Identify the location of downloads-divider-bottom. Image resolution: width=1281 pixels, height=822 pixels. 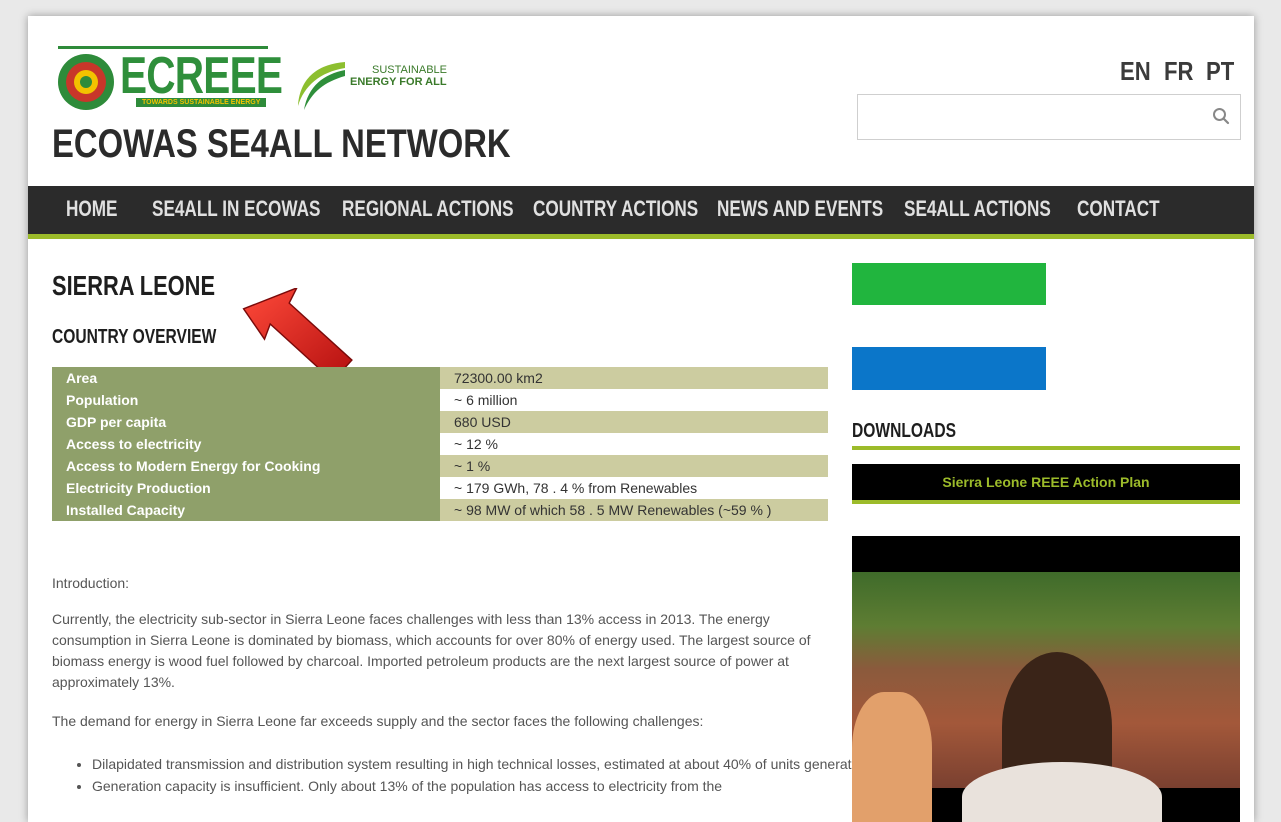
(1046, 502).